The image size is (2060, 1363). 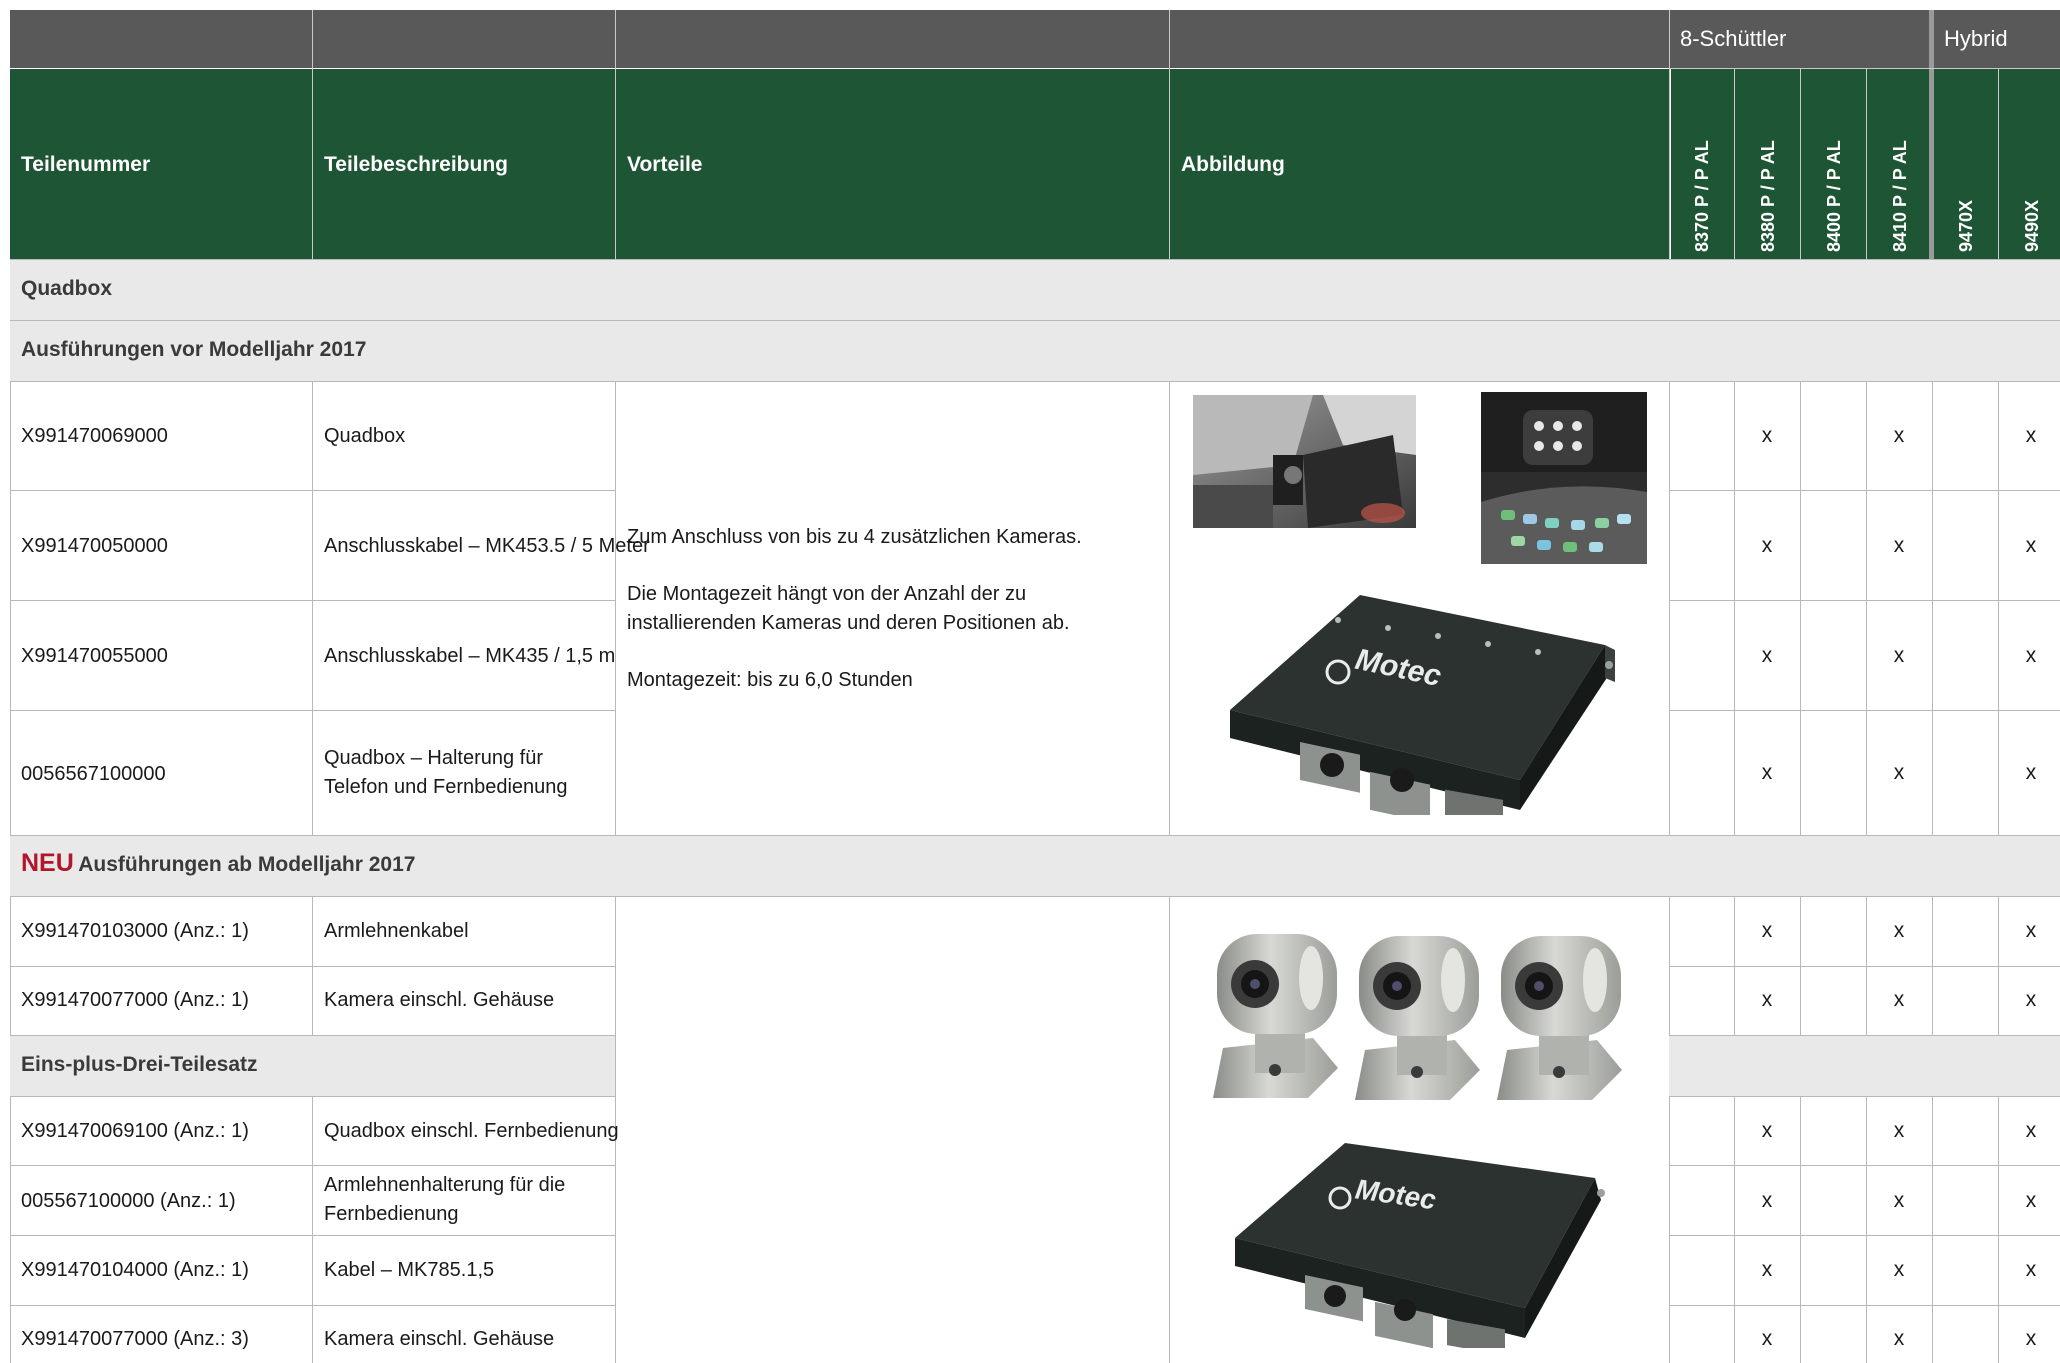 I want to click on remote-control-photo, so click(x=1564, y=478).